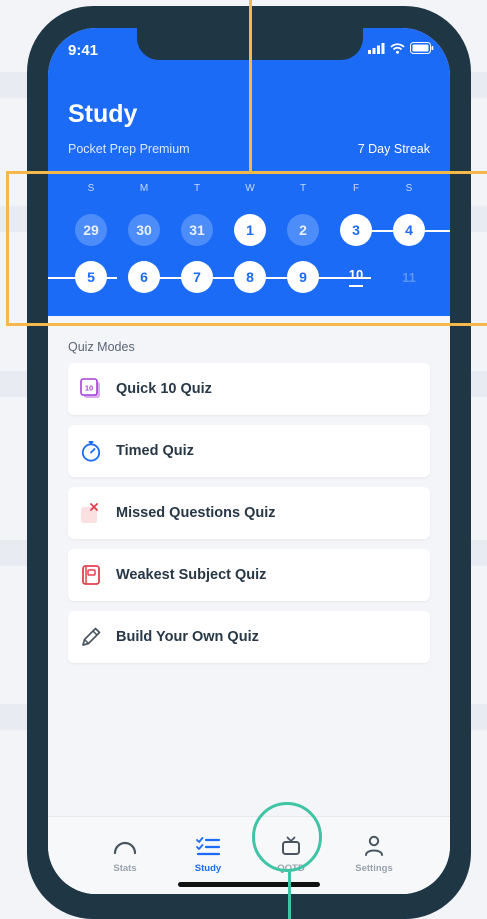  What do you see at coordinates (187, 637) in the screenshot?
I see `quiz-mode-label: Build Your Own Quiz` at bounding box center [187, 637].